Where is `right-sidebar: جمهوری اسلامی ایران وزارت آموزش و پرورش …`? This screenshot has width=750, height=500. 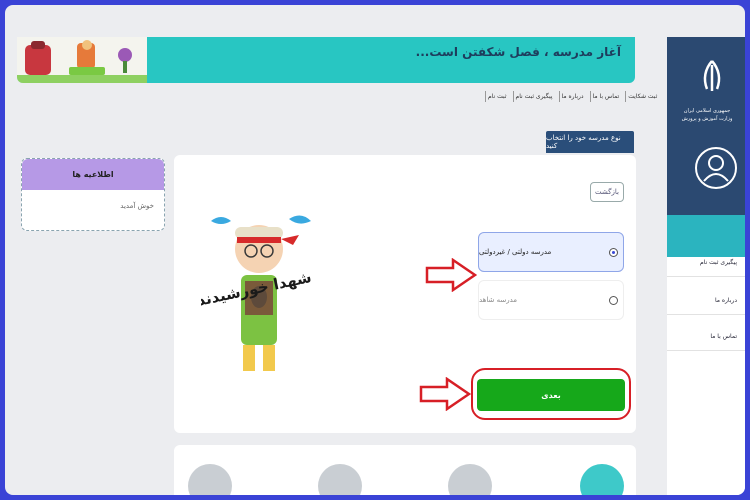
right-sidebar: جمهوری اسلامی ایران وزارت آموزش و پرورش … is located at coordinates (706, 266).